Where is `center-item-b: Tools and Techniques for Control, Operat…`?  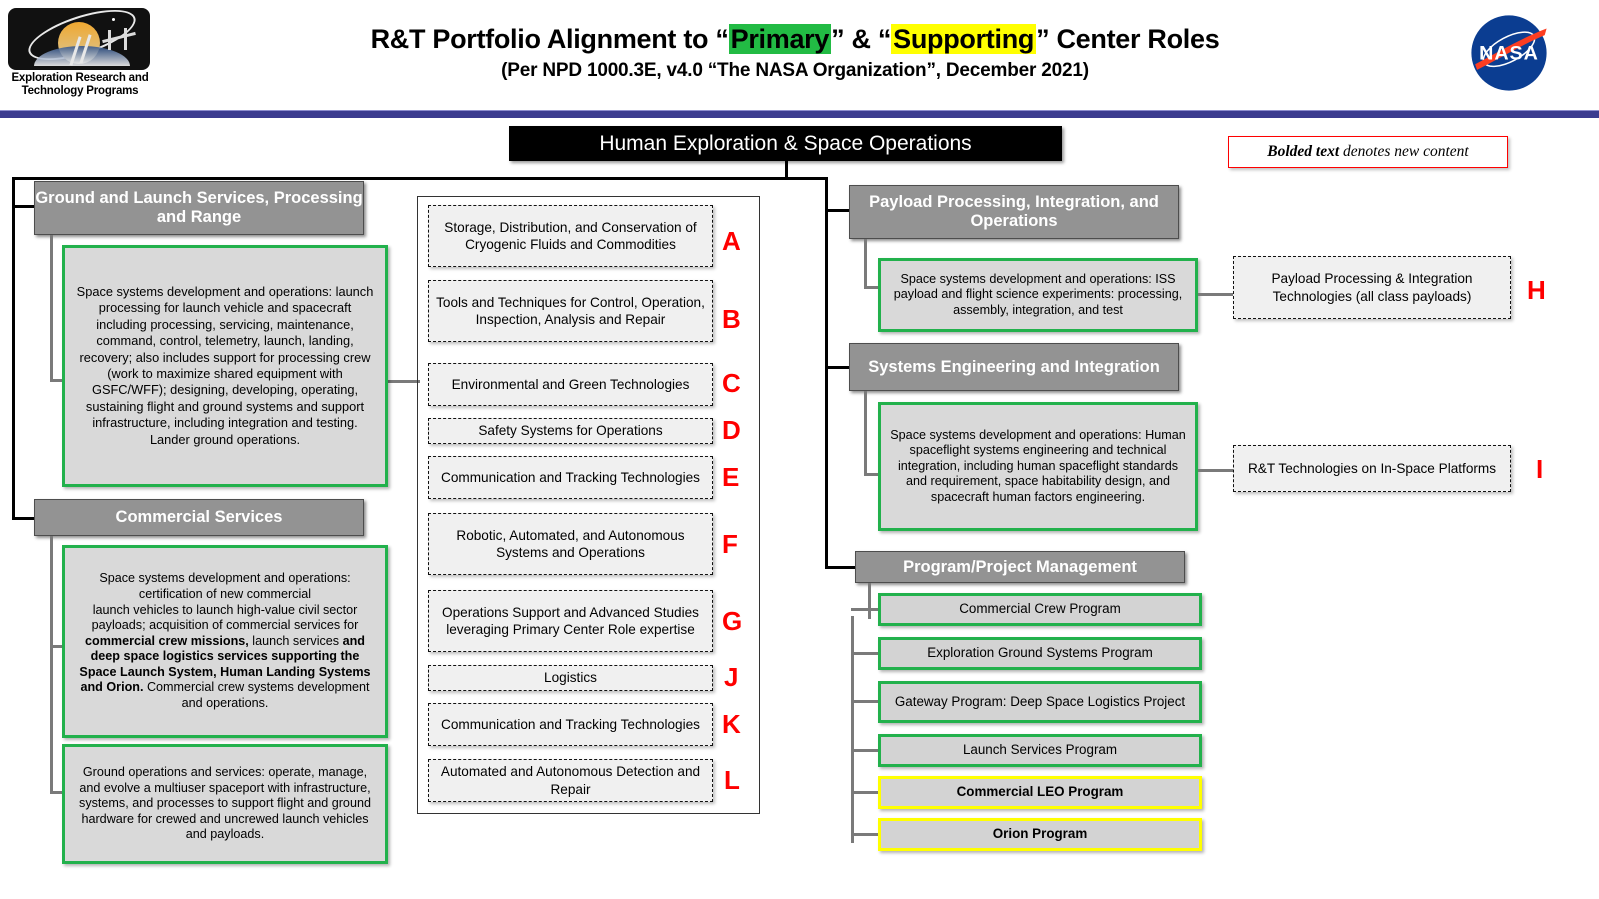
center-item-b: Tools and Techniques for Control, Operat… is located at coordinates (570, 311).